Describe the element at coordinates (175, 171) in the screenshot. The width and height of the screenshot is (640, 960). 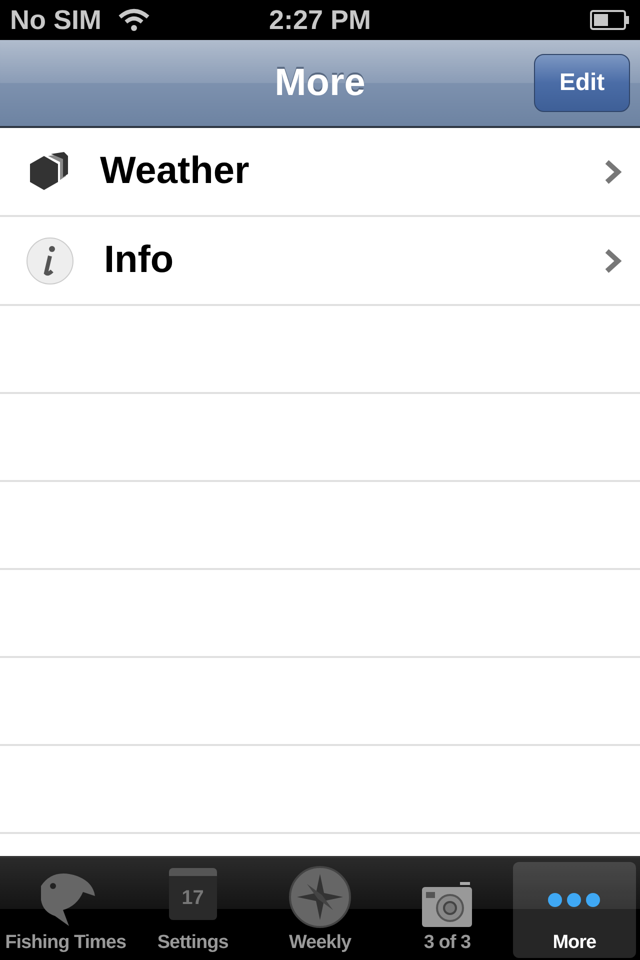
I see `row-label: Weather` at that location.